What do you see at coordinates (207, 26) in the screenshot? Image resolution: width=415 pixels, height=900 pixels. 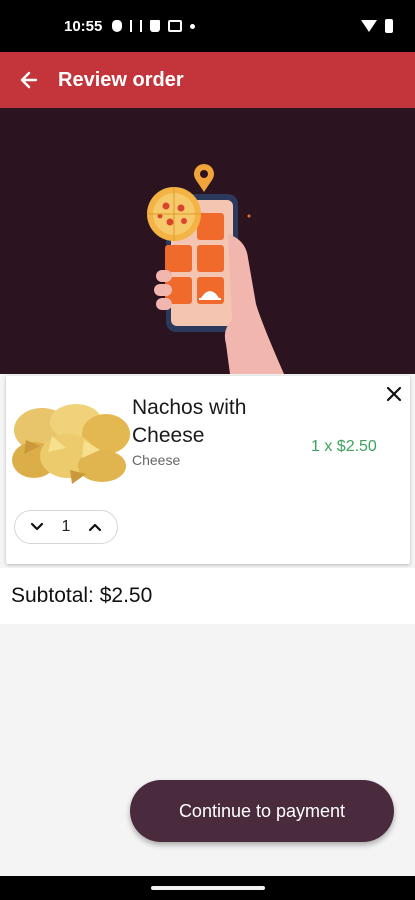 I see `status-bar: 10:55` at bounding box center [207, 26].